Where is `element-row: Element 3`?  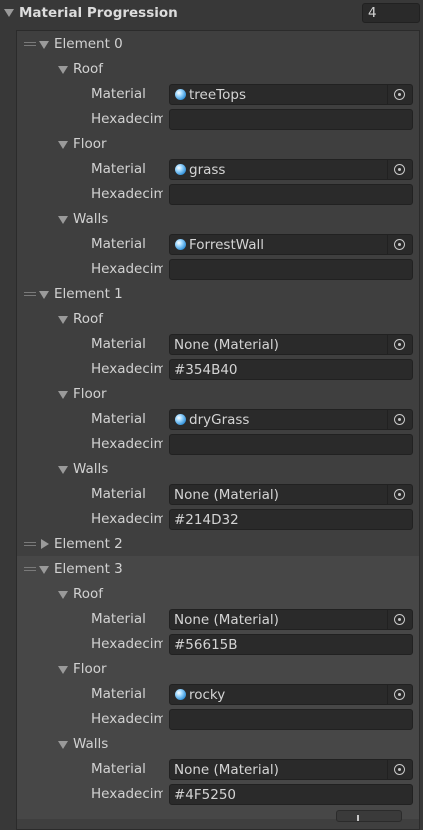 element-row: Element 3 is located at coordinates (211, 569).